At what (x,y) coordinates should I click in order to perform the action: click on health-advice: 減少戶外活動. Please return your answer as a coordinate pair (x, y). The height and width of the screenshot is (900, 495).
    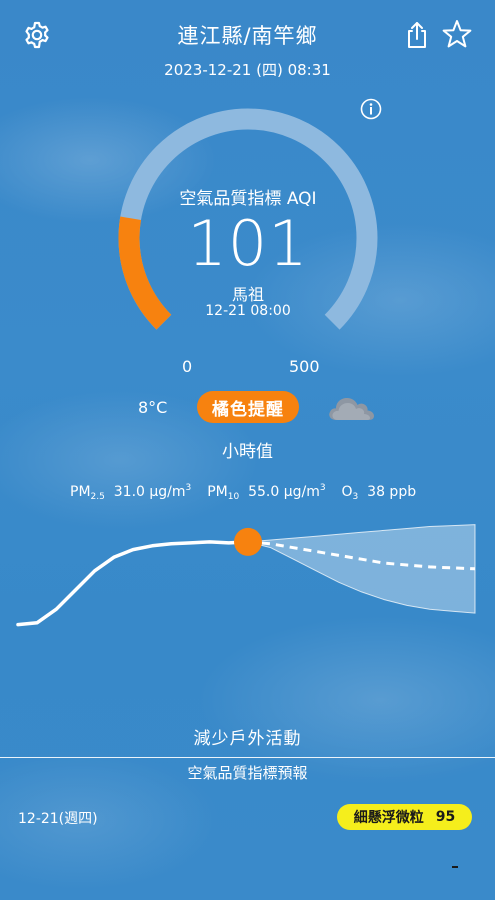
    Looking at the image, I should click on (247, 739).